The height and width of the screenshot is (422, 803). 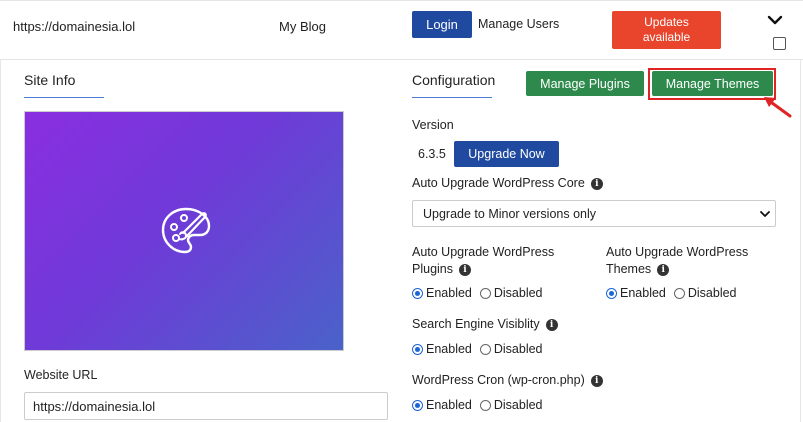 I want to click on cron-enabled-option: Enabled, so click(x=442, y=405).